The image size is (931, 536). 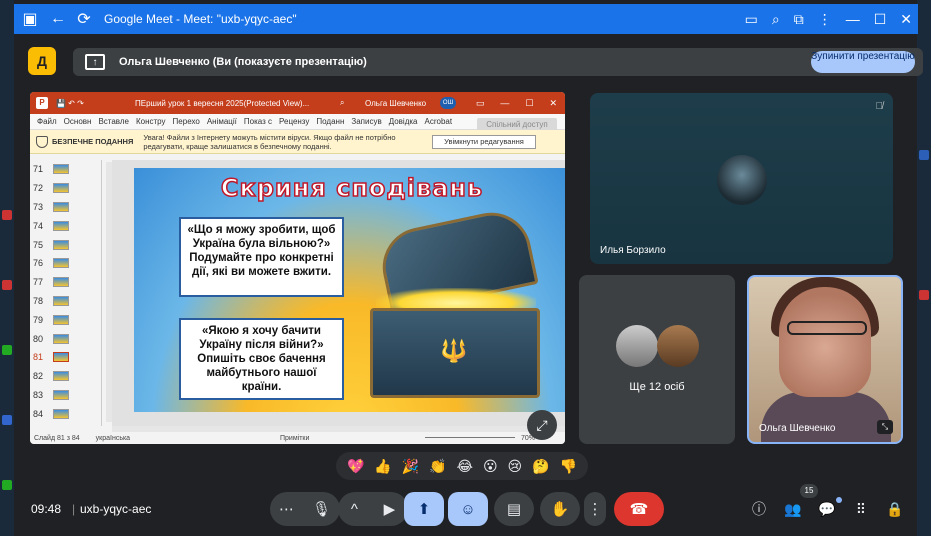 I want to click on desktop-right-strip, so click(x=924, y=268).